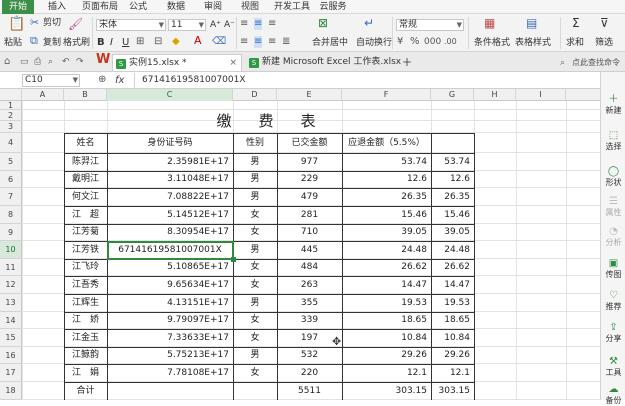  Describe the element at coordinates (604, 43) in the screenshot. I see `filter-button: 筛选` at that location.